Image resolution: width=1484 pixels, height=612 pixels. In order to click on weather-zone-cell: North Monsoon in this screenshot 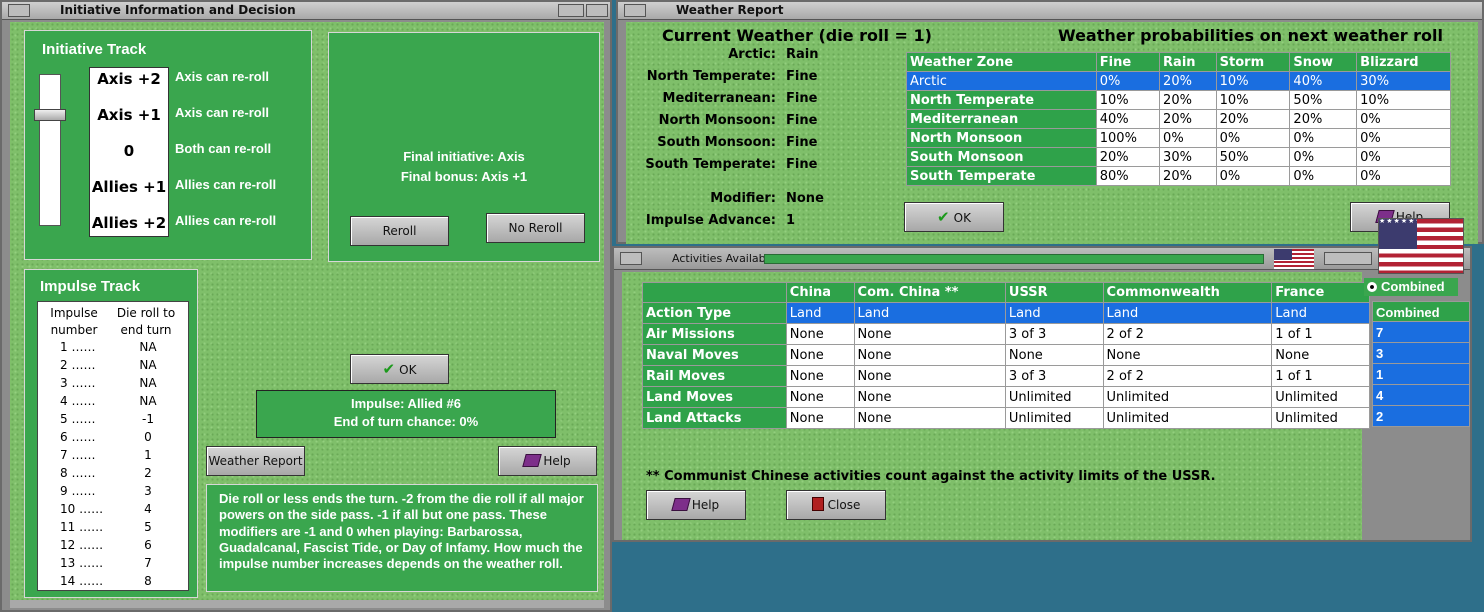, I will do `click(1001, 138)`.